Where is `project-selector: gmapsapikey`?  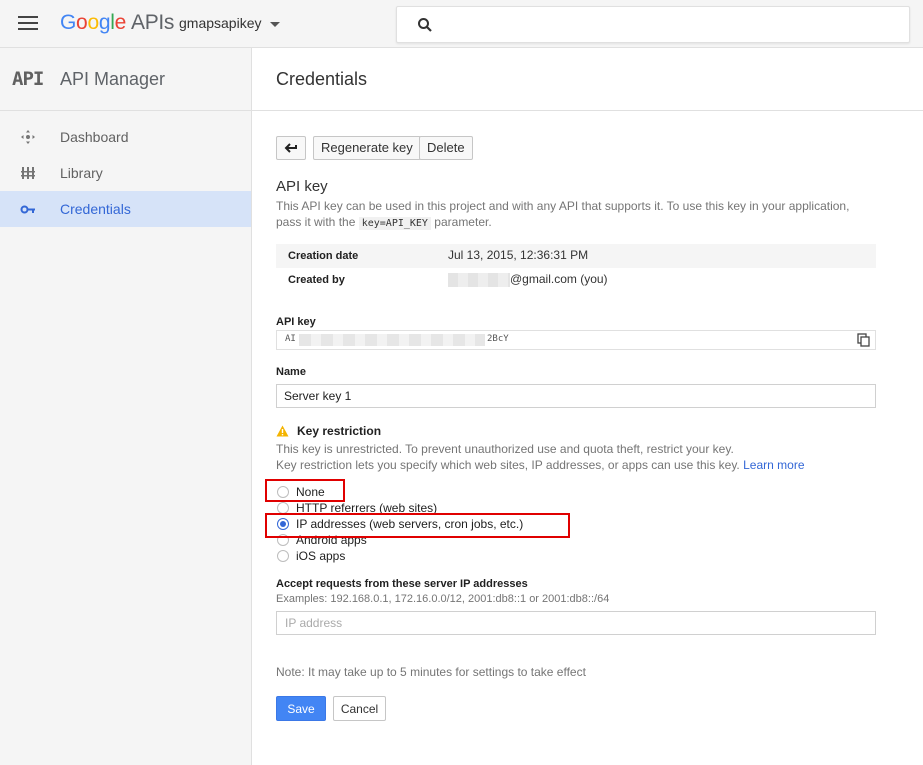 project-selector: gmapsapikey is located at coordinates (229, 23).